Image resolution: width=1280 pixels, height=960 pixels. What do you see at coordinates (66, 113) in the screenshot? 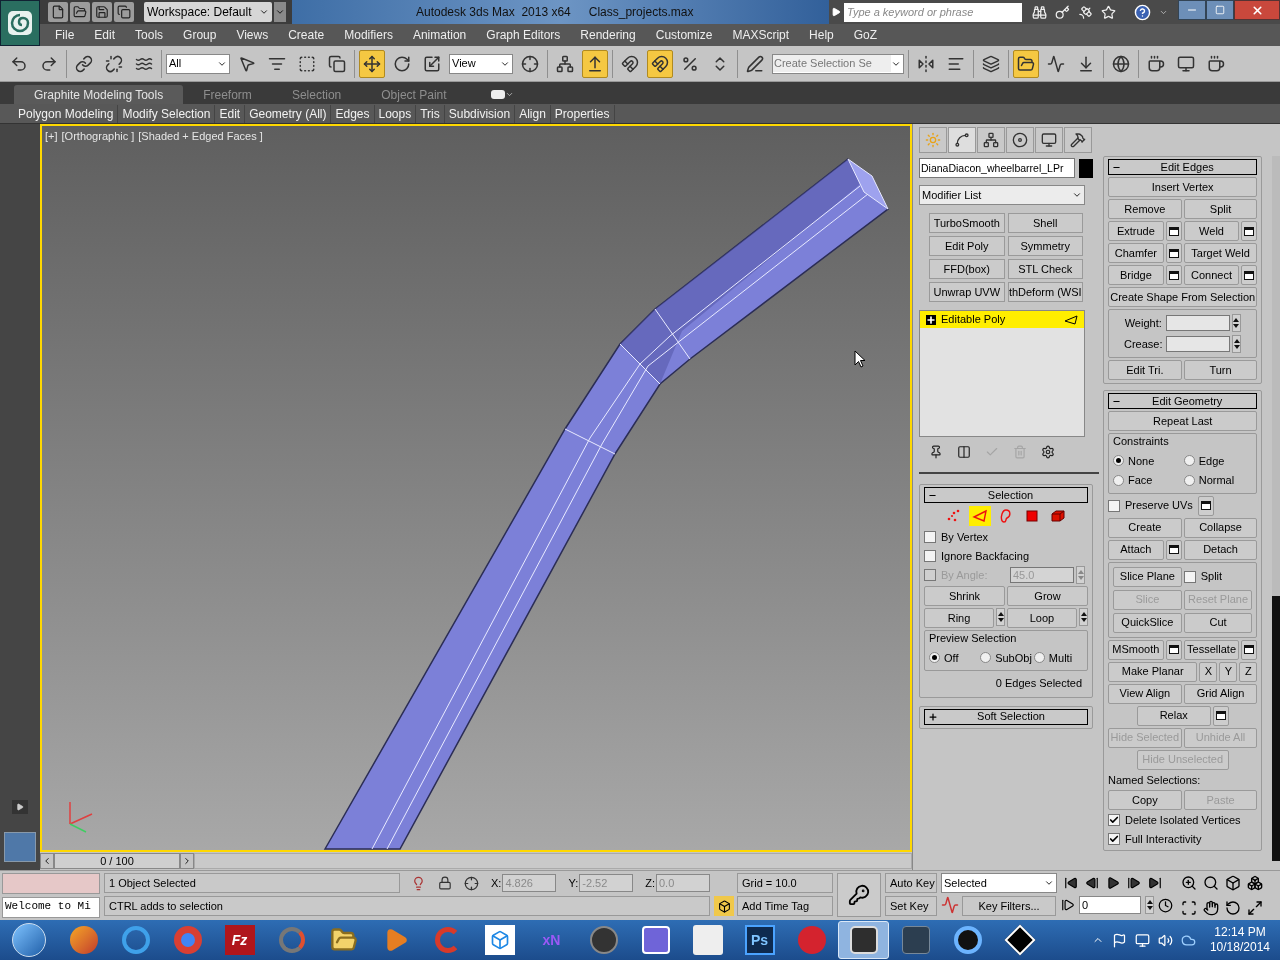
I see `ribbon-panel-button: Polygon Modeling` at bounding box center [66, 113].